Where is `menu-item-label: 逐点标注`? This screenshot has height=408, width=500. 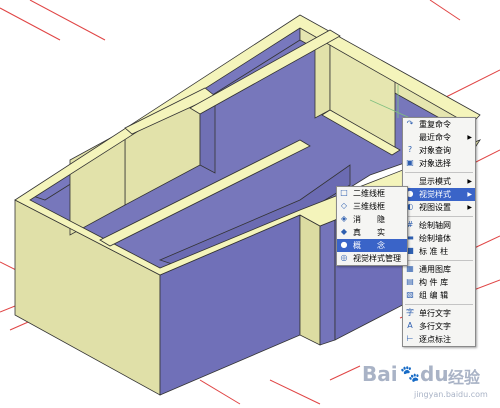
menu-item-label: 逐点标注 is located at coordinates (435, 339).